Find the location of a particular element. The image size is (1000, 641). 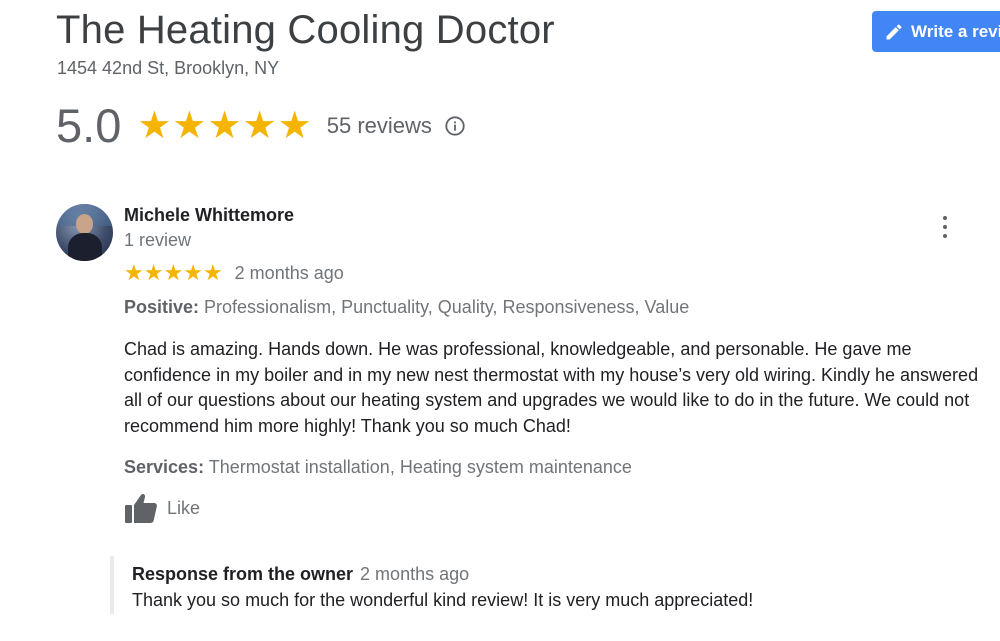

reviewer-name: Michele Whittemore is located at coordinates (209, 215).